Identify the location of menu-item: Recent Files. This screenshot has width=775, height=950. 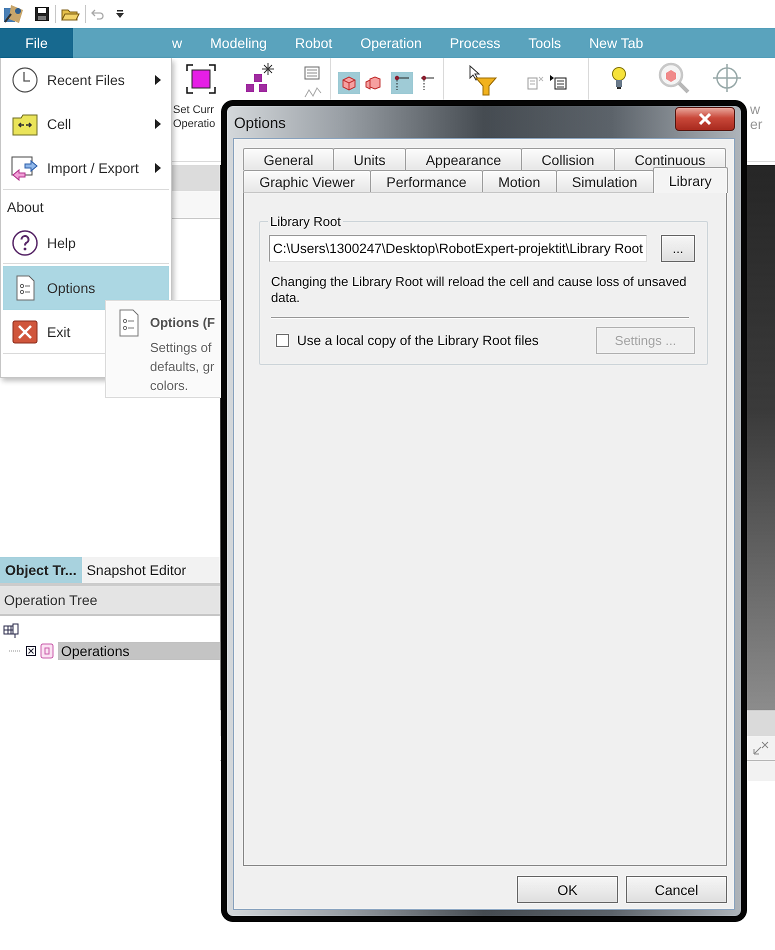
(86, 80).